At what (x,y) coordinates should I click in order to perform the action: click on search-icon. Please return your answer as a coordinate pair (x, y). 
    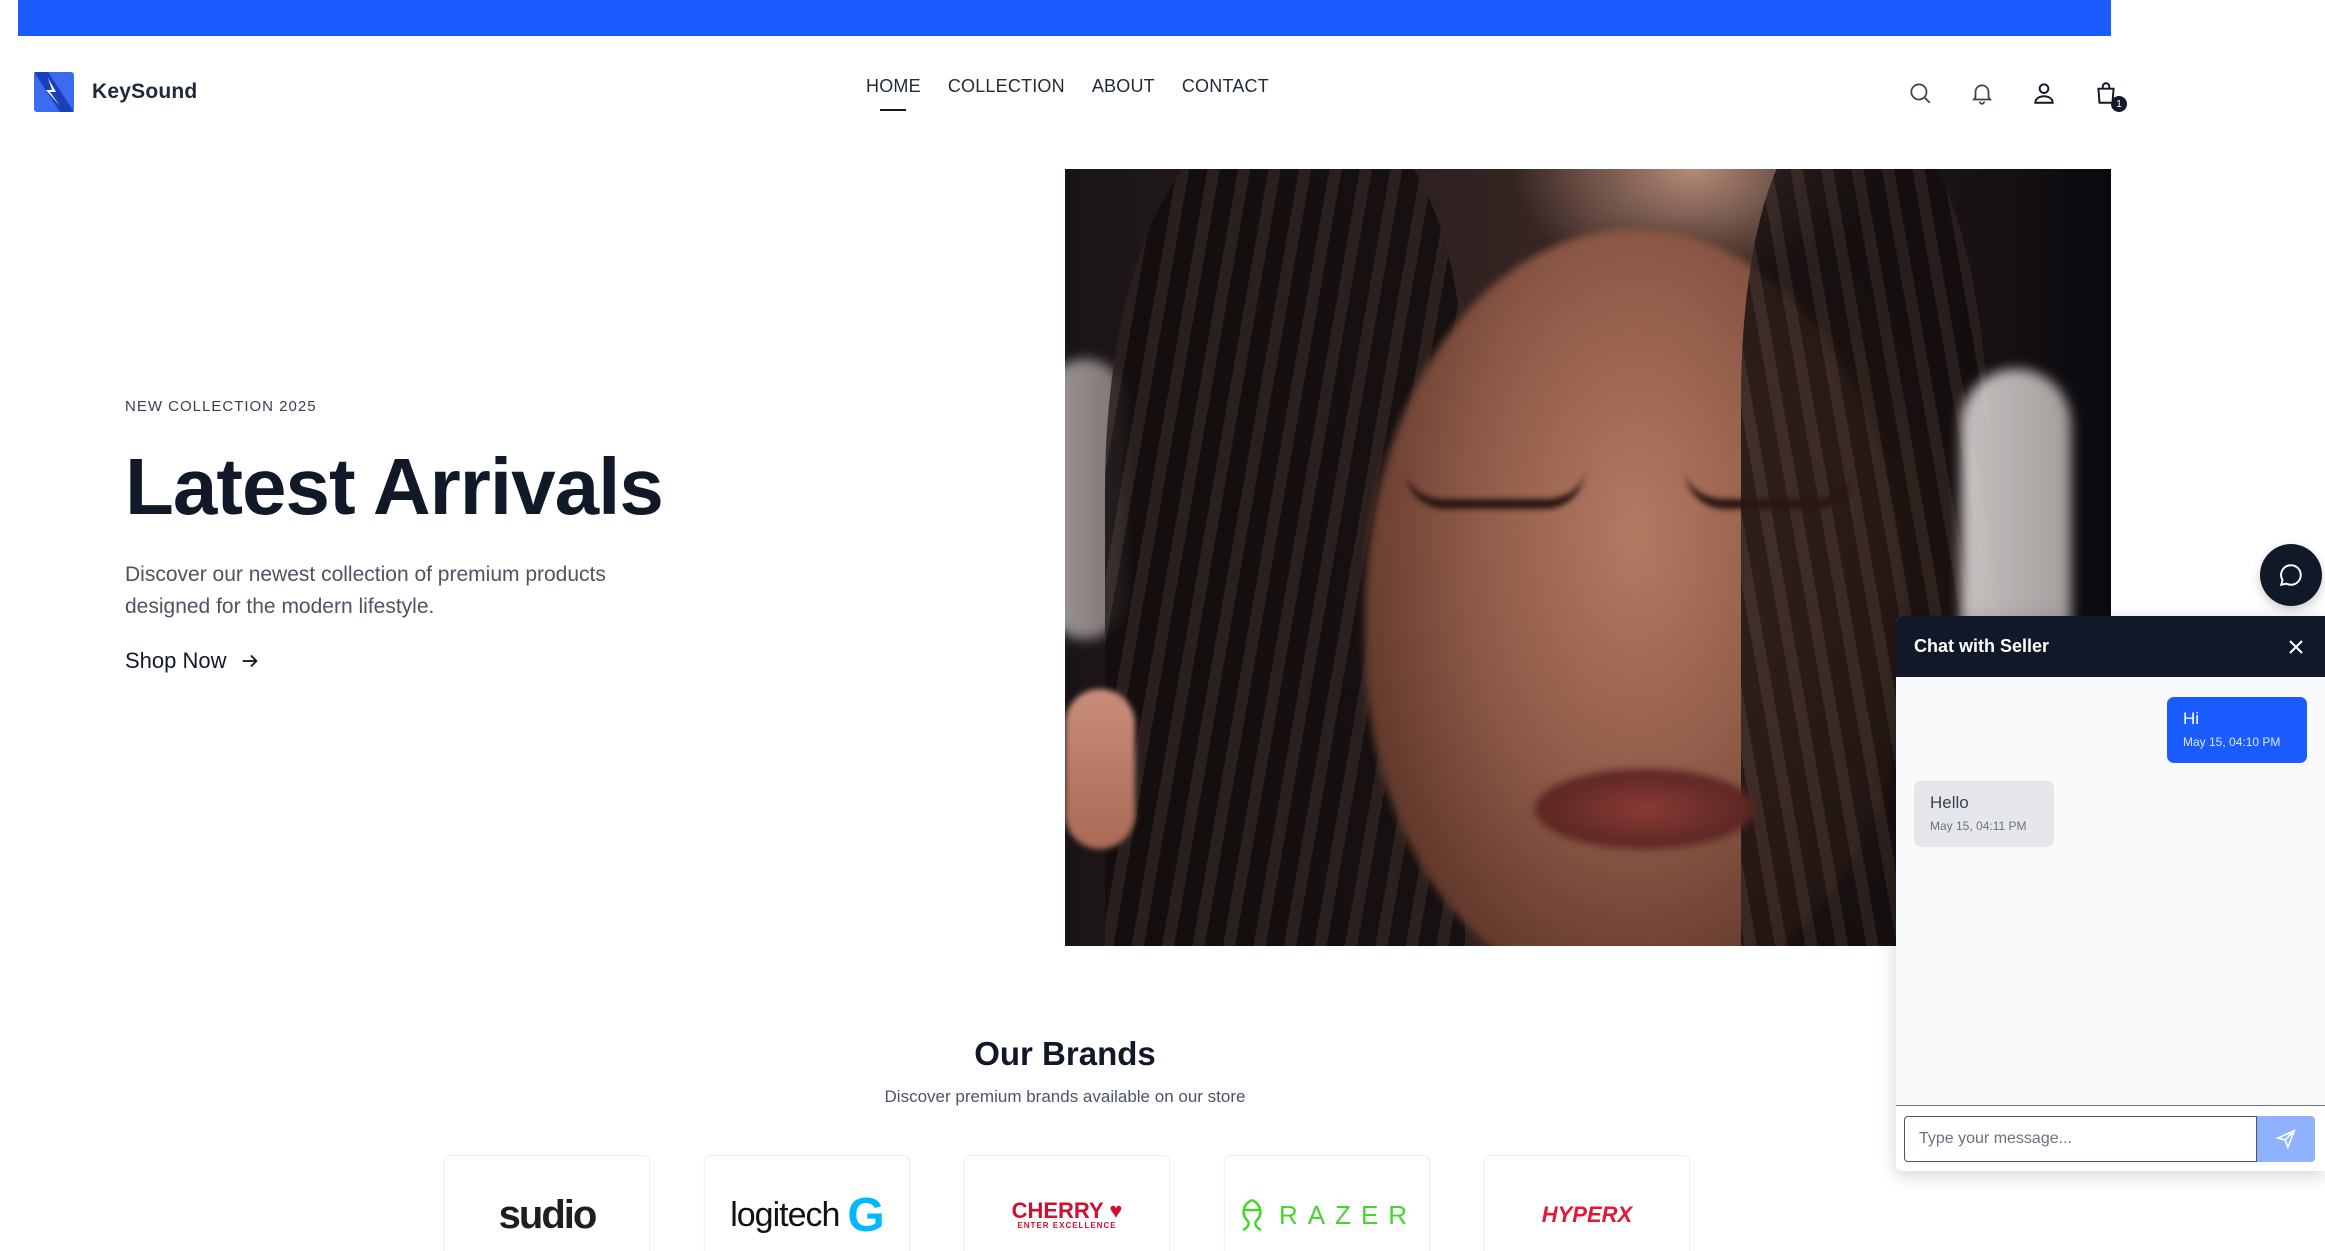
    Looking at the image, I should click on (1920, 93).